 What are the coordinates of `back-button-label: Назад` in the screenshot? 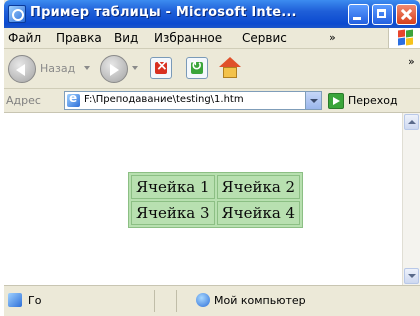 It's located at (57, 68).